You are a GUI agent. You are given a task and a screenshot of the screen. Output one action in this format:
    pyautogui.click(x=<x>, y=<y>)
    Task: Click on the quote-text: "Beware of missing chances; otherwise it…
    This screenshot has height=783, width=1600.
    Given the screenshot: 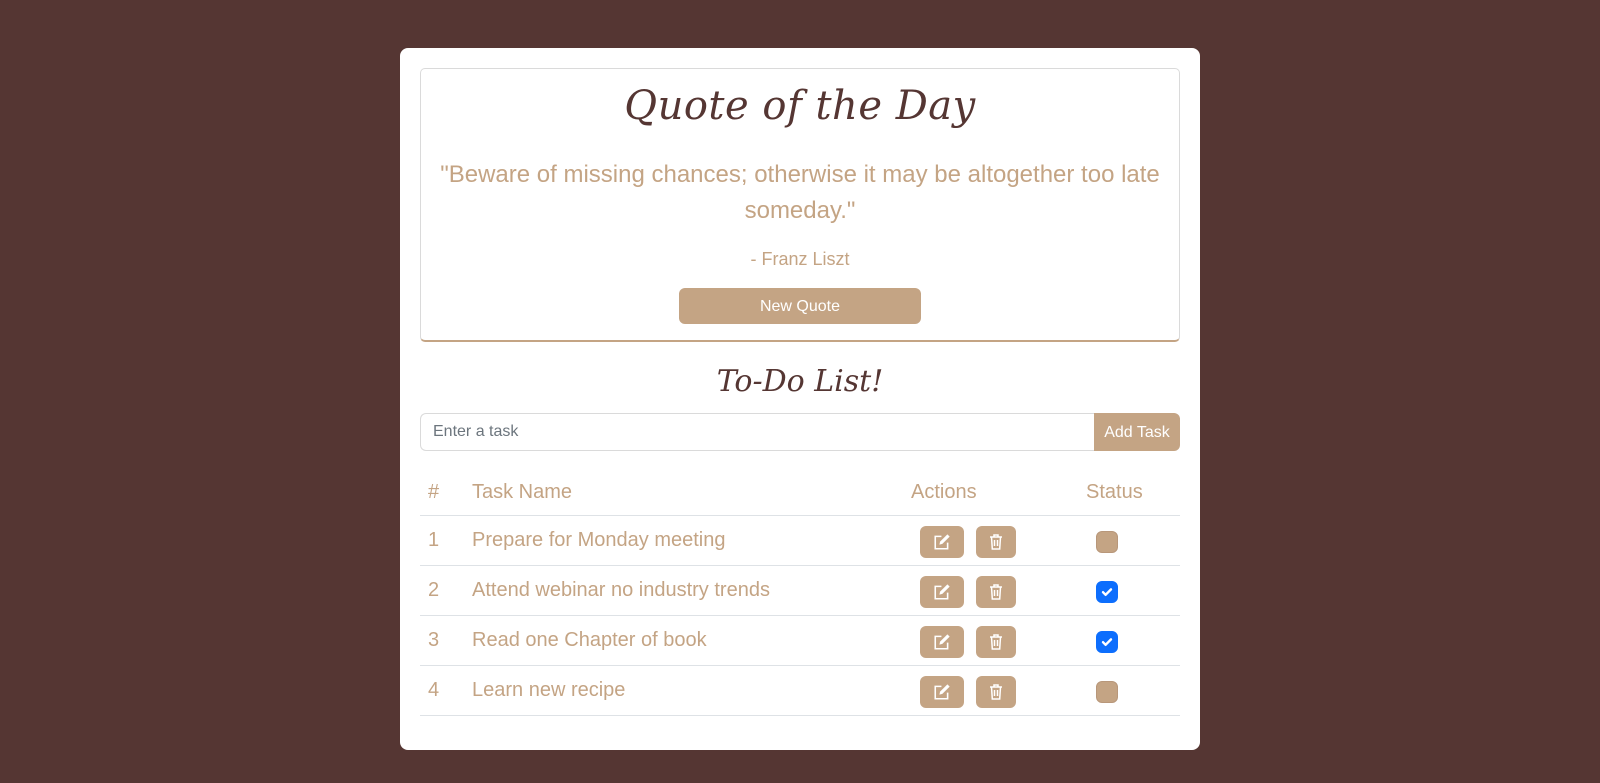 What is the action you would take?
    pyautogui.click(x=800, y=192)
    